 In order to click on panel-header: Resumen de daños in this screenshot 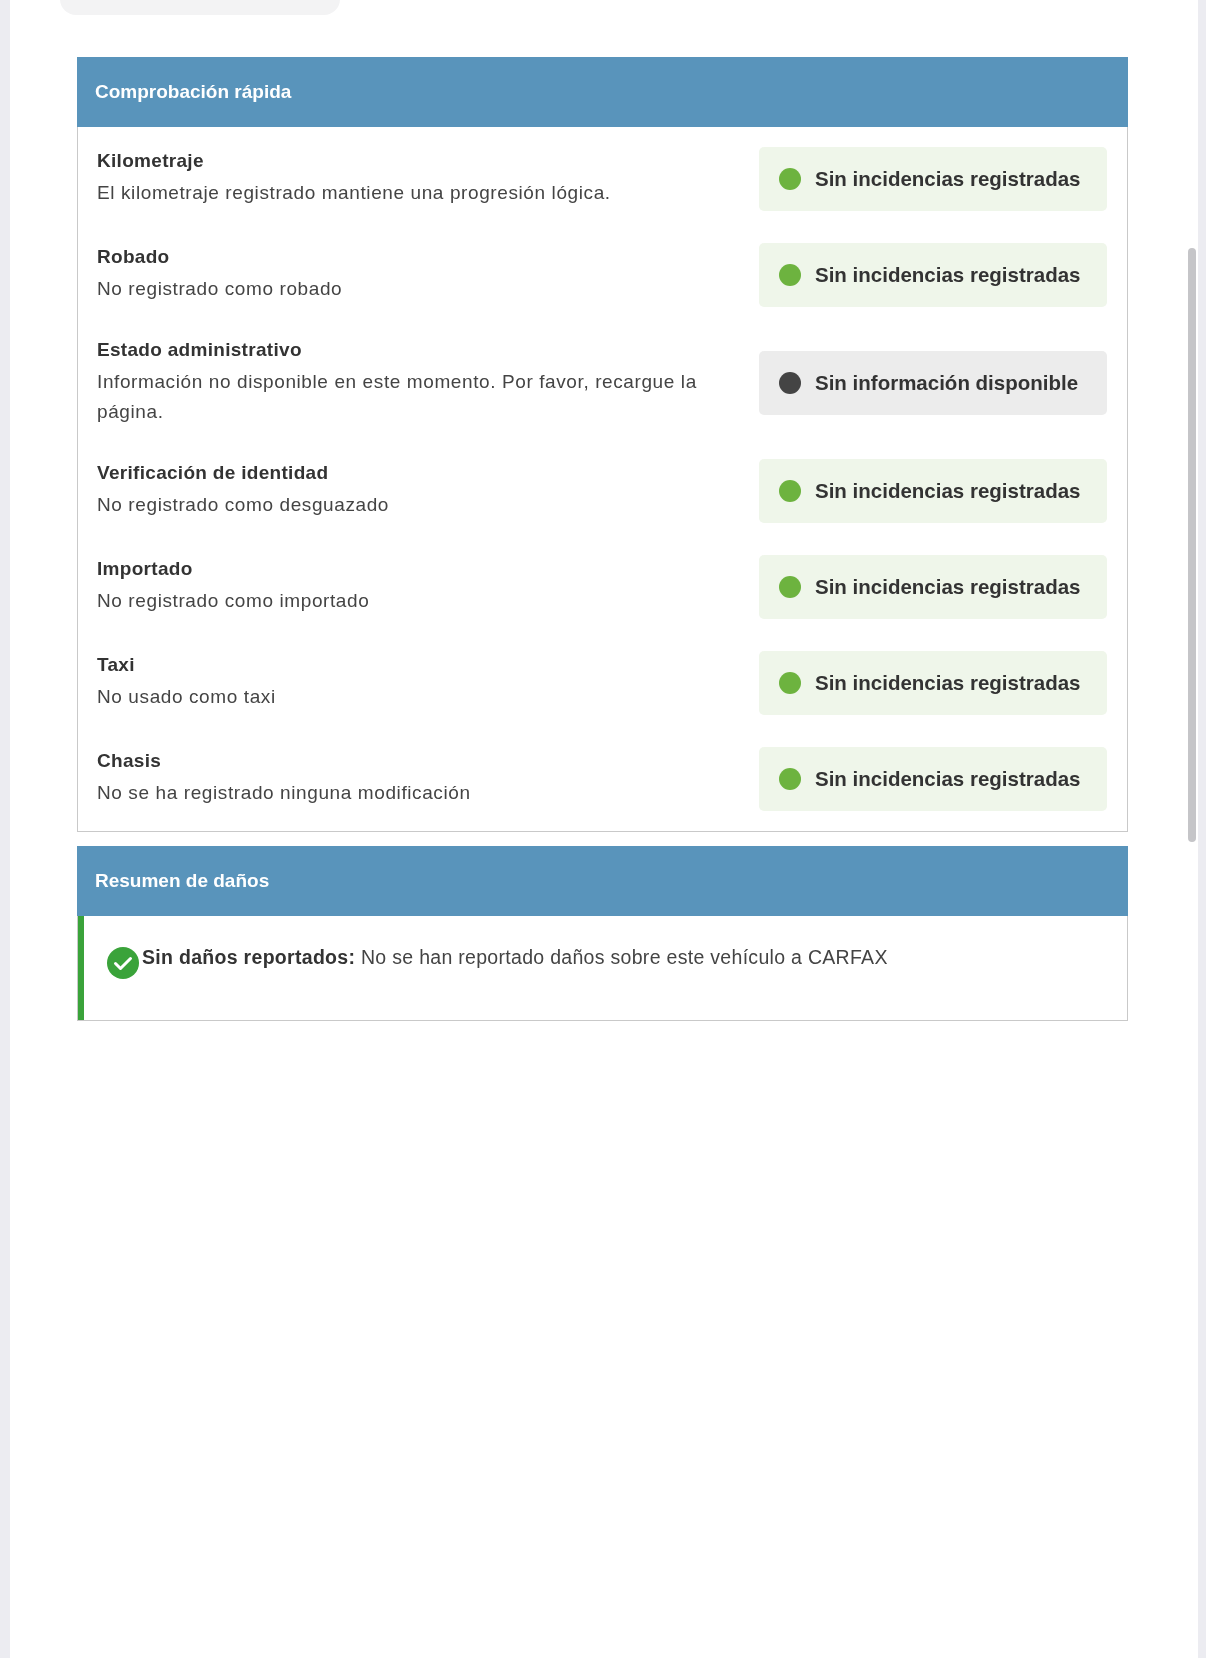, I will do `click(602, 881)`.